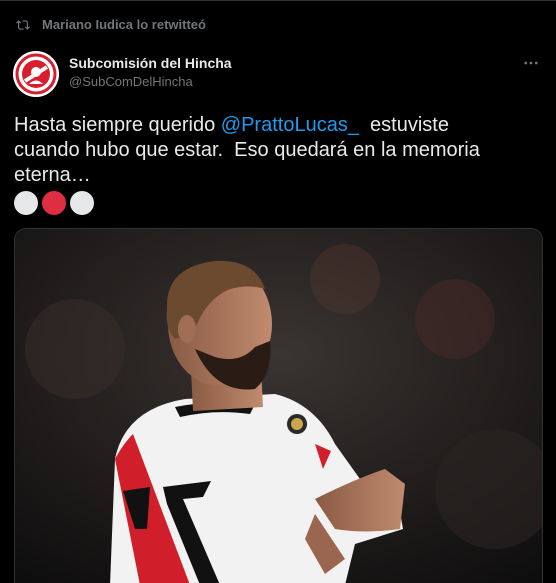 The height and width of the screenshot is (583, 556). Describe the element at coordinates (150, 63) in the screenshot. I see `display-name: Subcomisión del Hincha` at that location.